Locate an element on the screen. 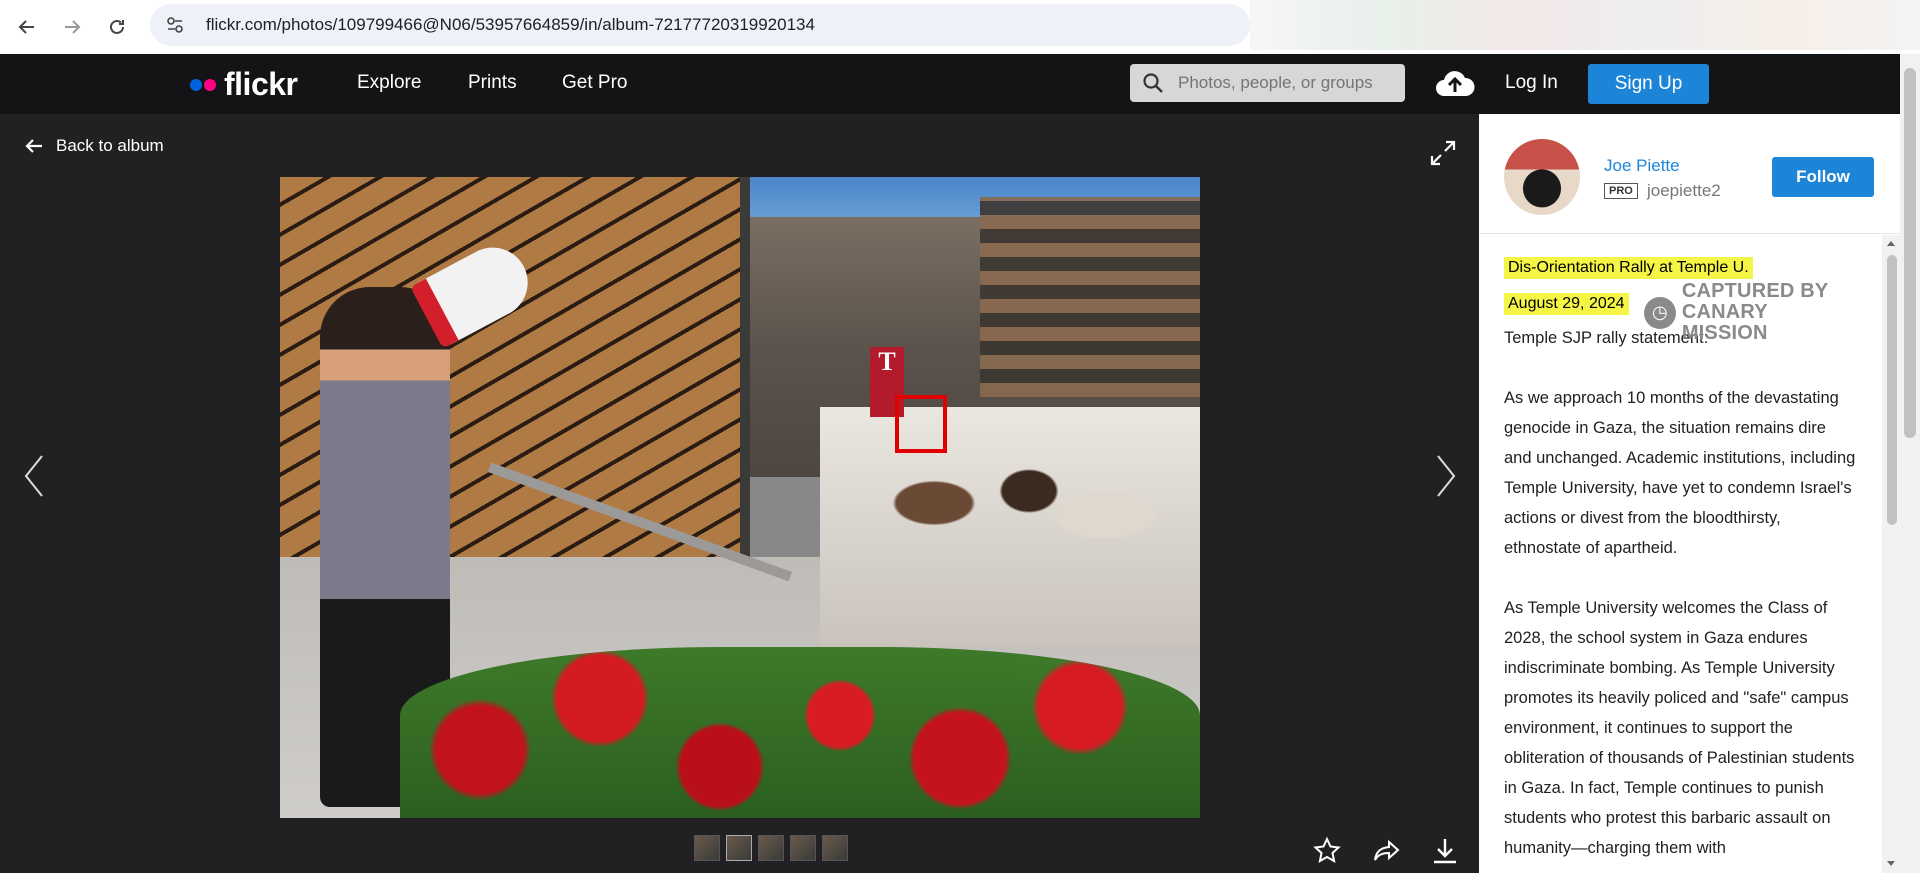 Image resolution: width=1920 pixels, height=873 pixels. avatar is located at coordinates (1542, 177).